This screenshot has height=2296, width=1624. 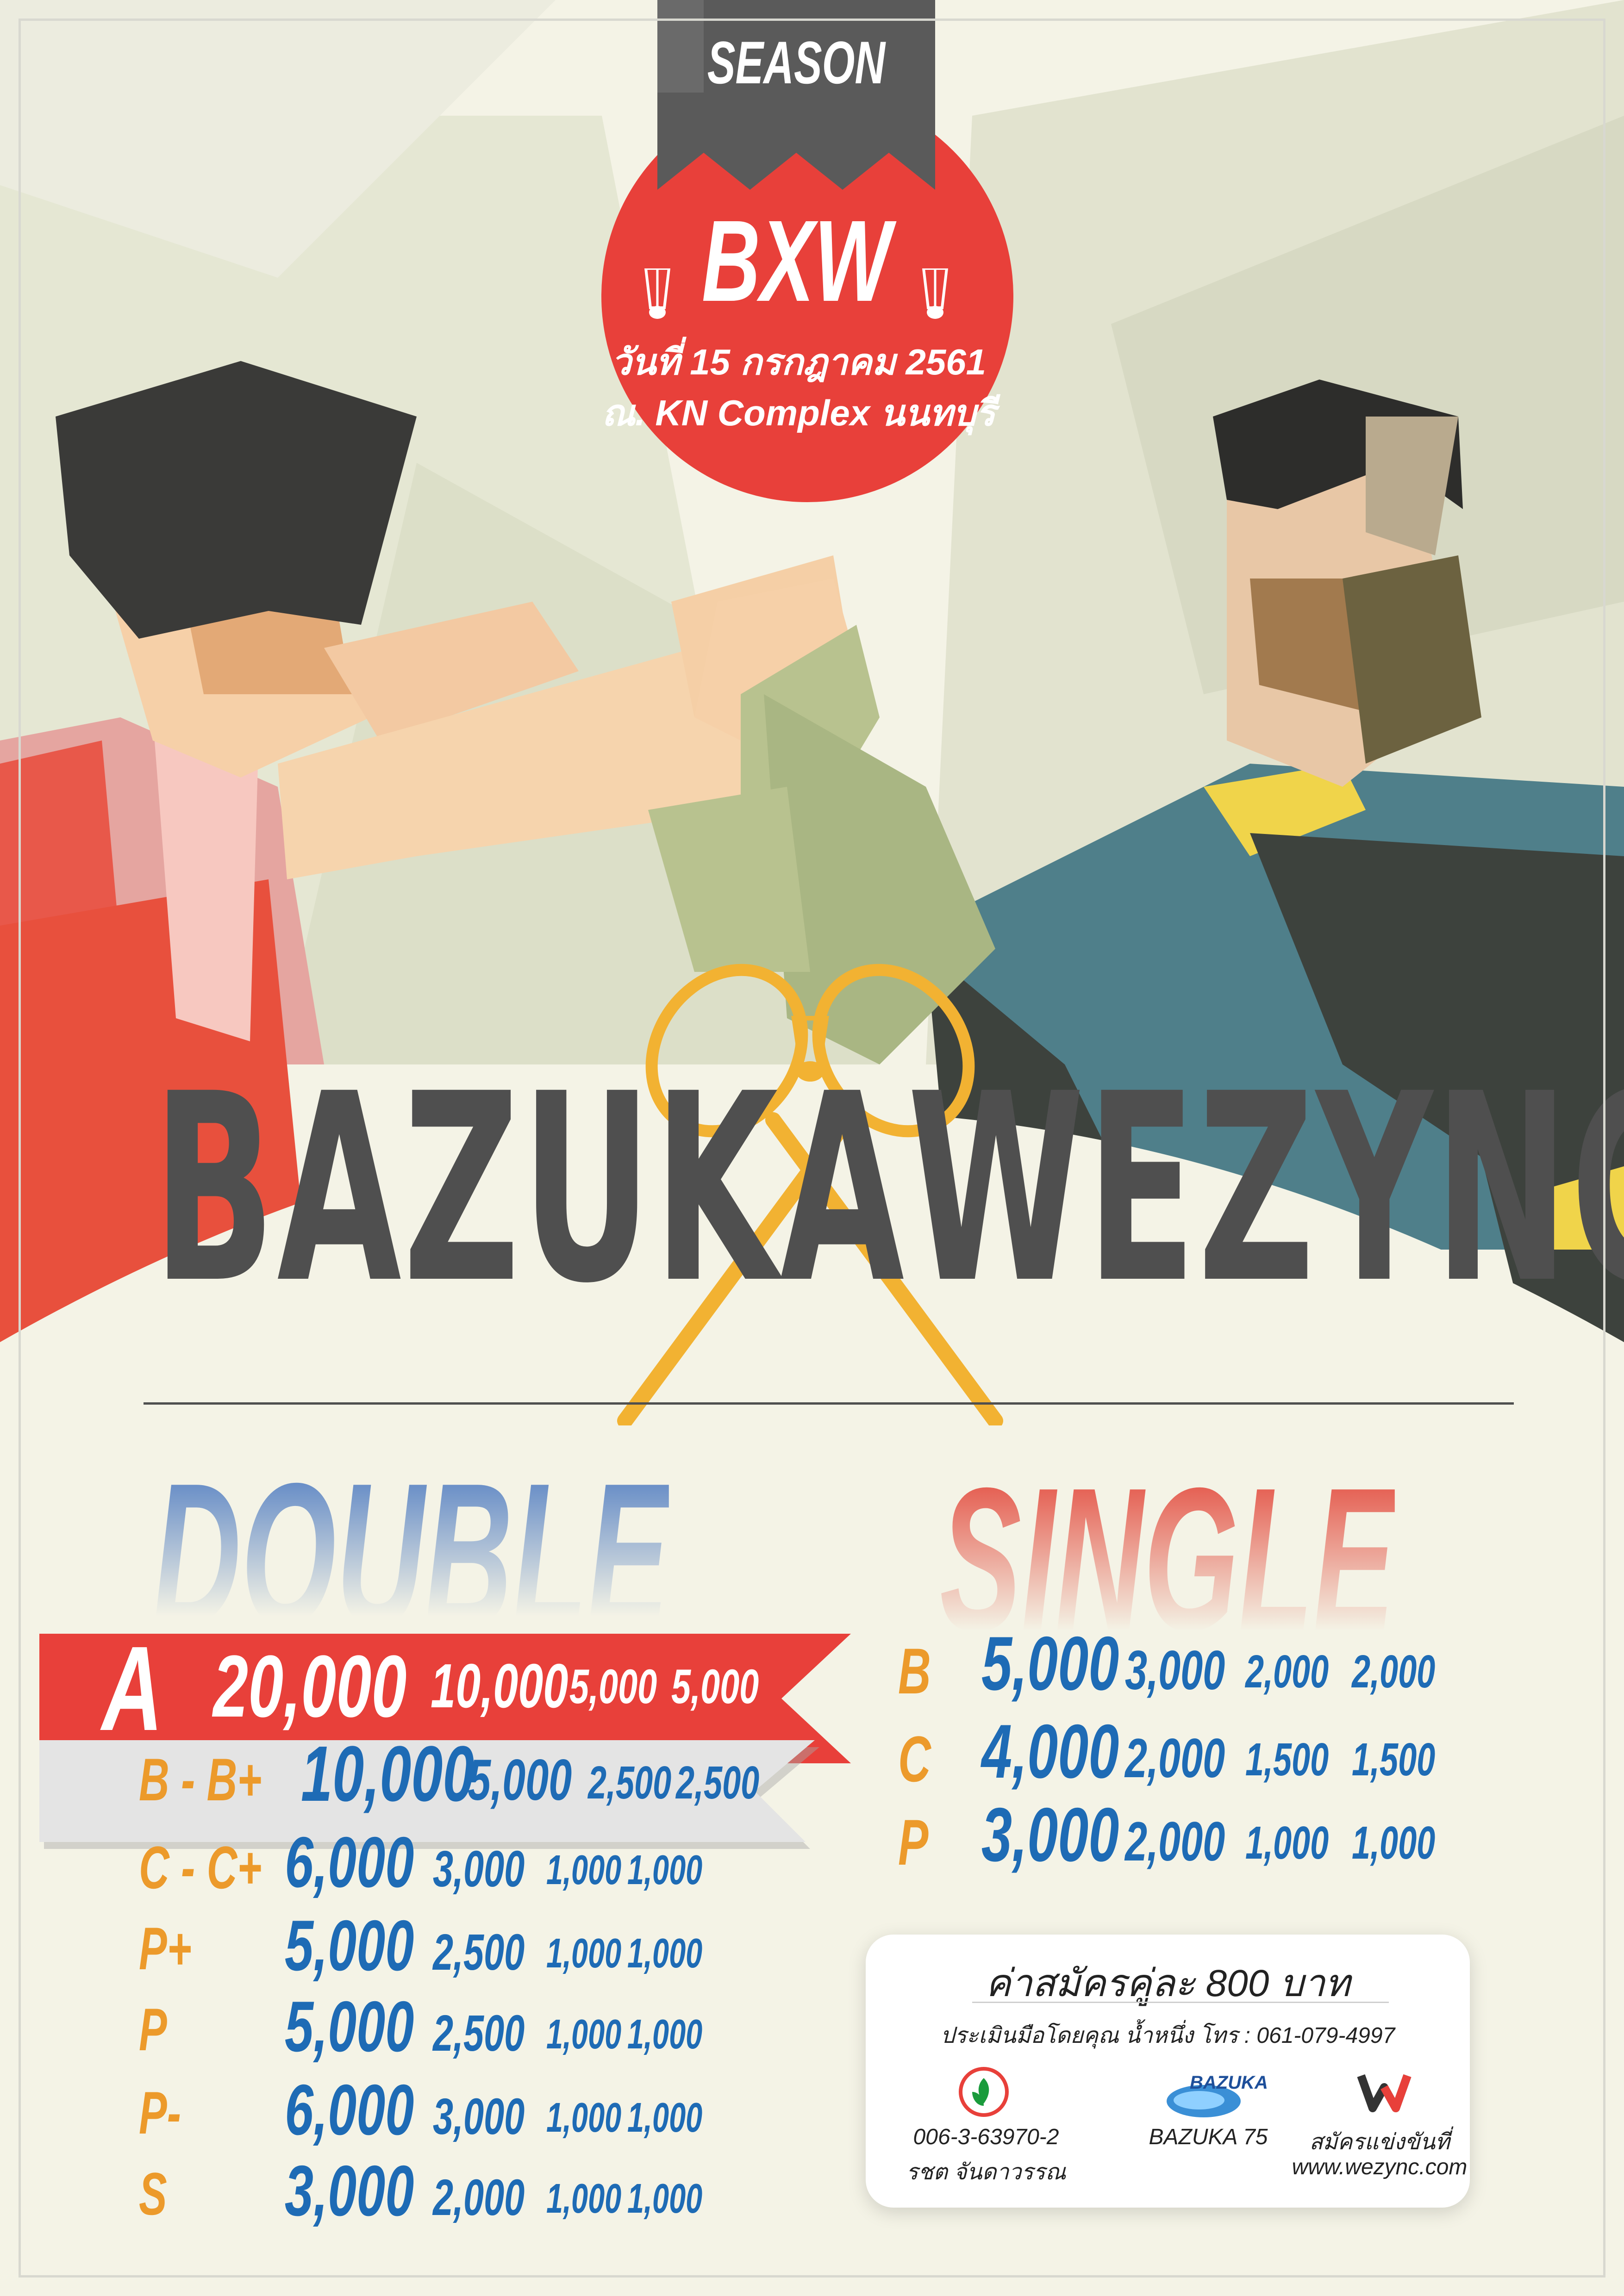 I want to click on prize-fourth: 5,000, so click(x=715, y=1687).